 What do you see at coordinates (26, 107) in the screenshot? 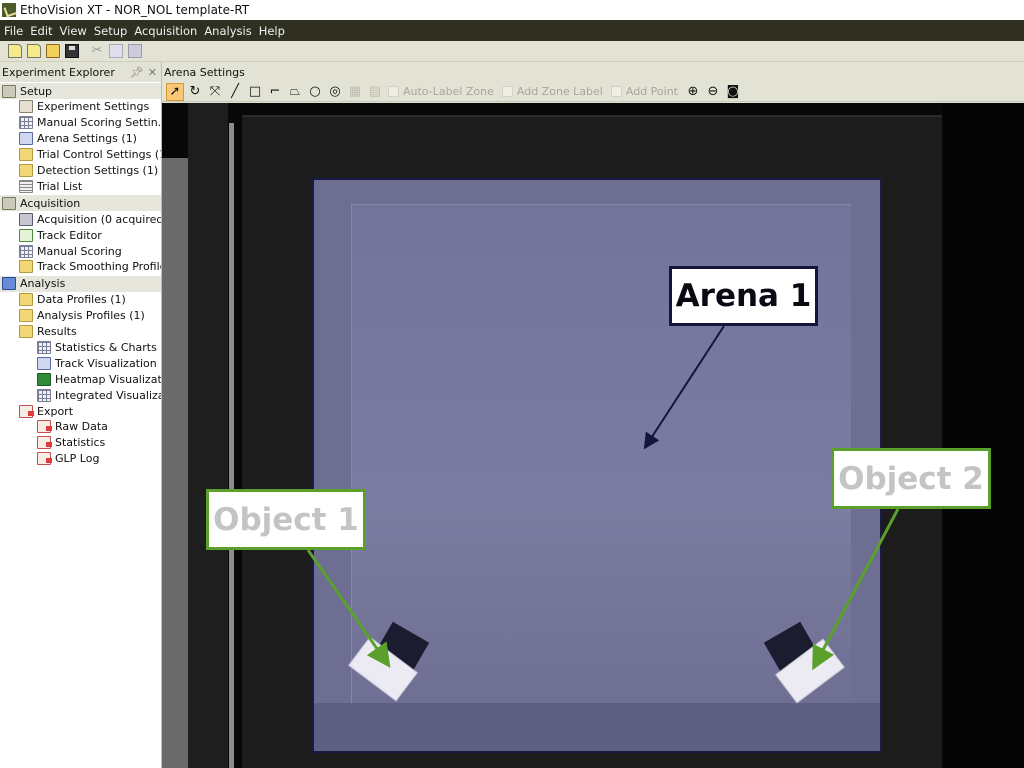
I see `experiment-settings-icon` at bounding box center [26, 107].